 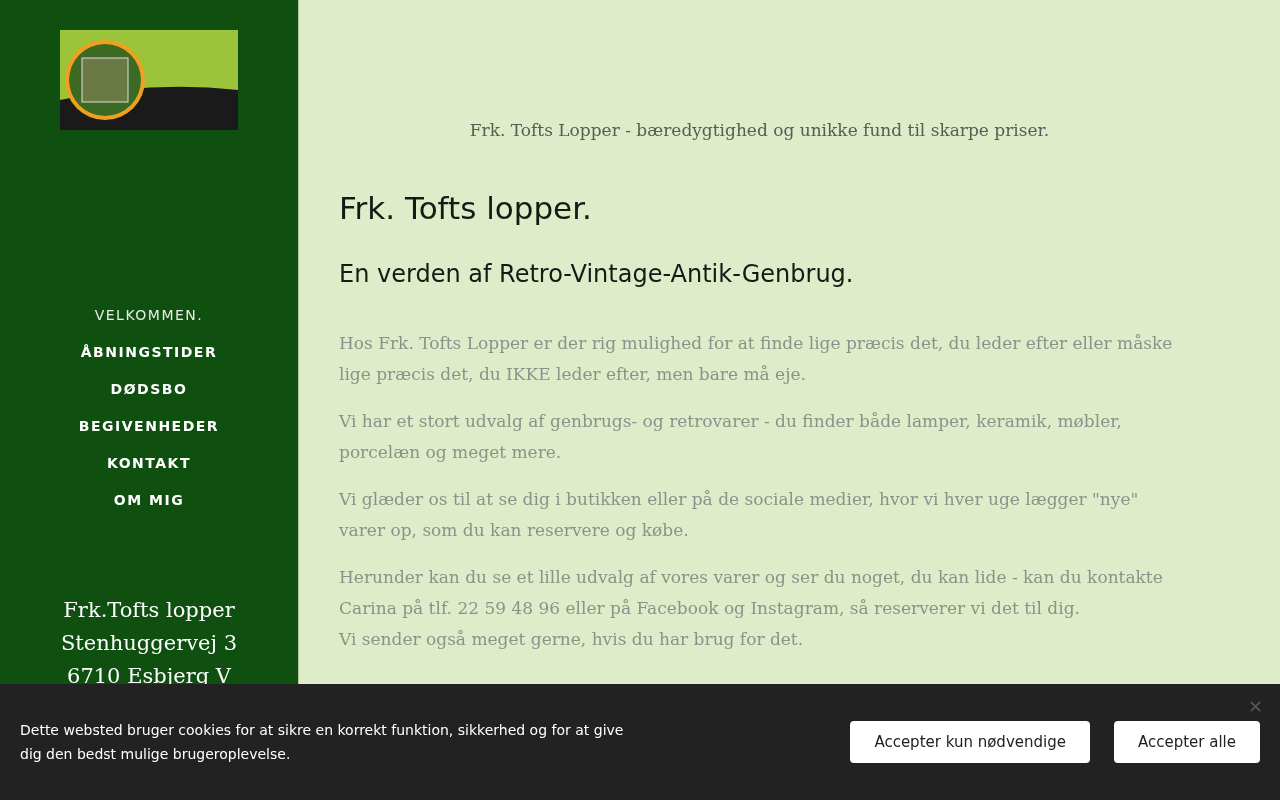 I want to click on accept-button: Accepter kun nødvendige, so click(x=970, y=742).